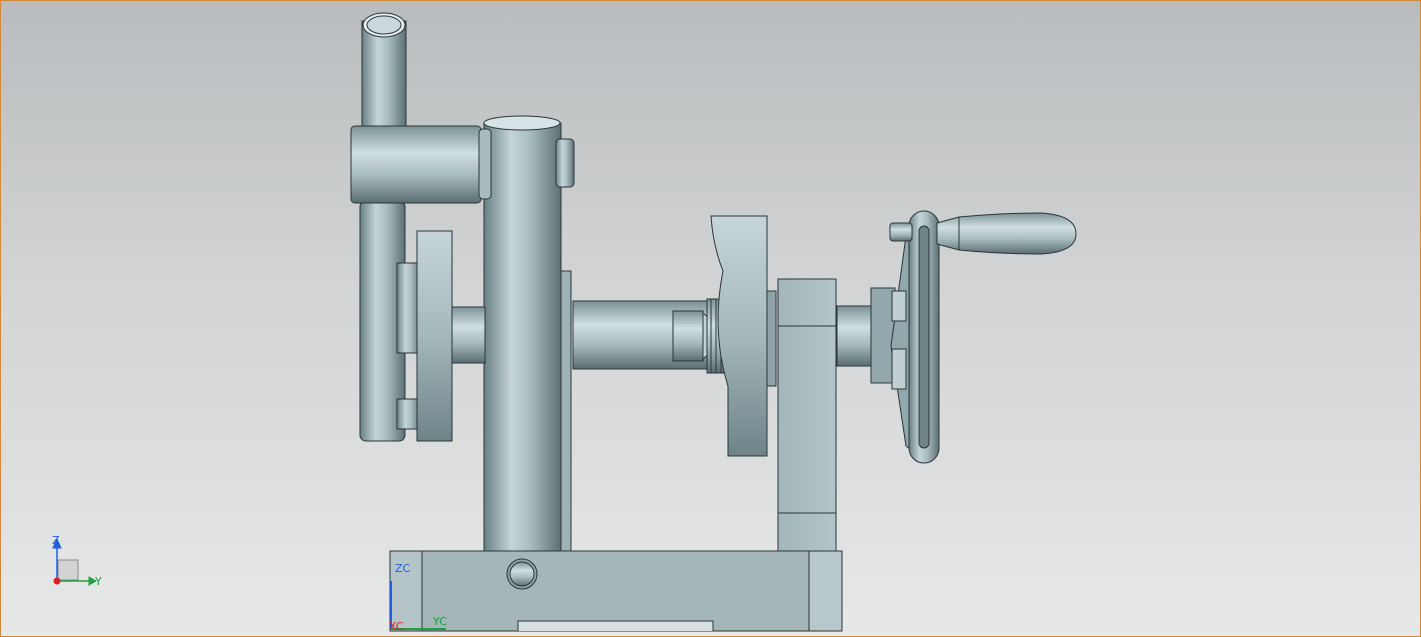 This screenshot has width=1421, height=637. I want to click on wcs-zc-label: ZC, so click(403, 568).